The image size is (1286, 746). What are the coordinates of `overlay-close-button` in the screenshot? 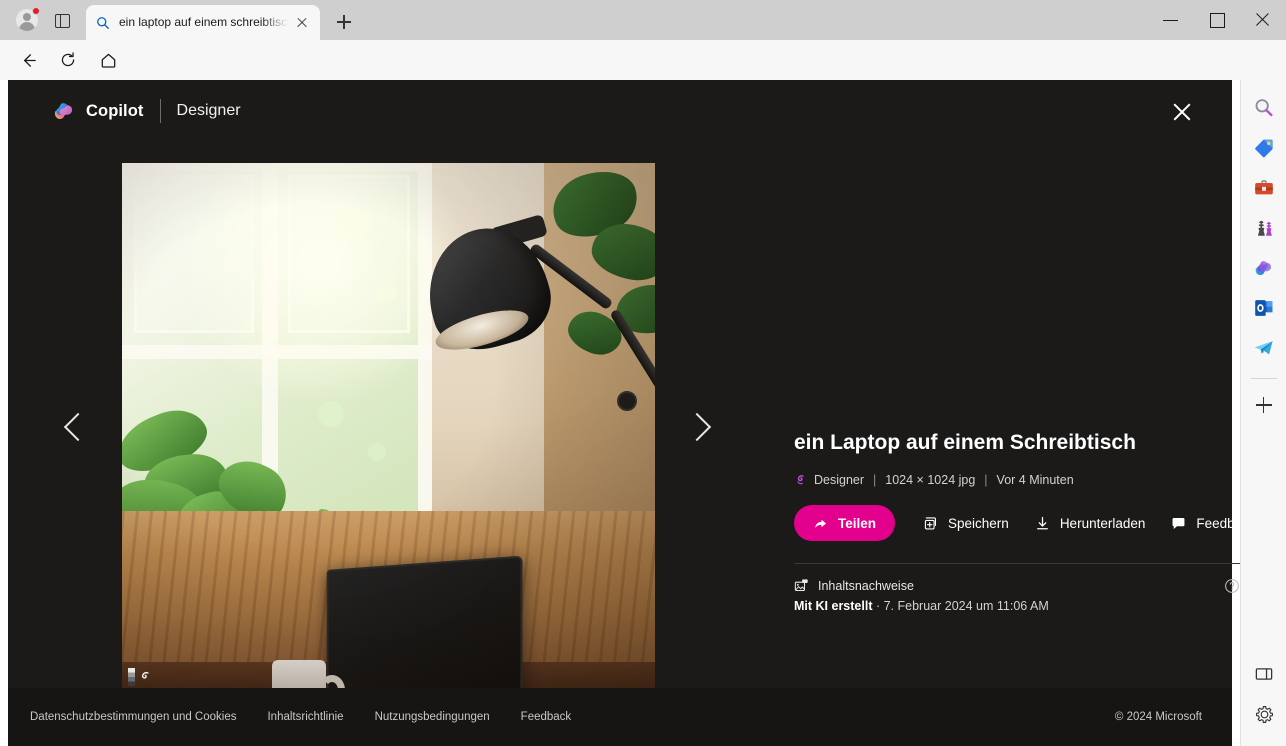 It's located at (1182, 112).